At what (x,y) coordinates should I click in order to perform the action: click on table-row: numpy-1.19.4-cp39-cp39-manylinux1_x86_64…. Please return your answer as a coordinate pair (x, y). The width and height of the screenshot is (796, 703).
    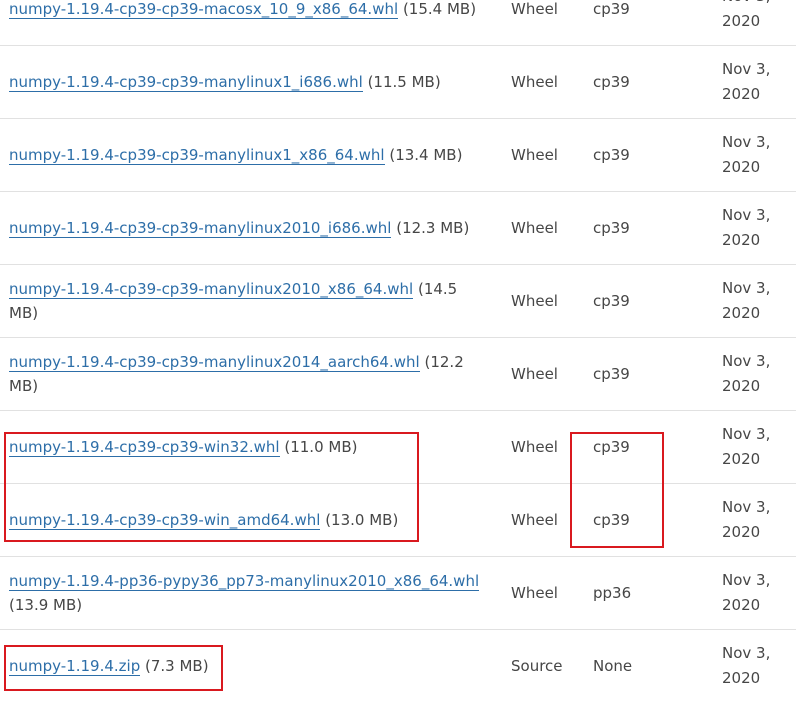
    Looking at the image, I should click on (398, 155).